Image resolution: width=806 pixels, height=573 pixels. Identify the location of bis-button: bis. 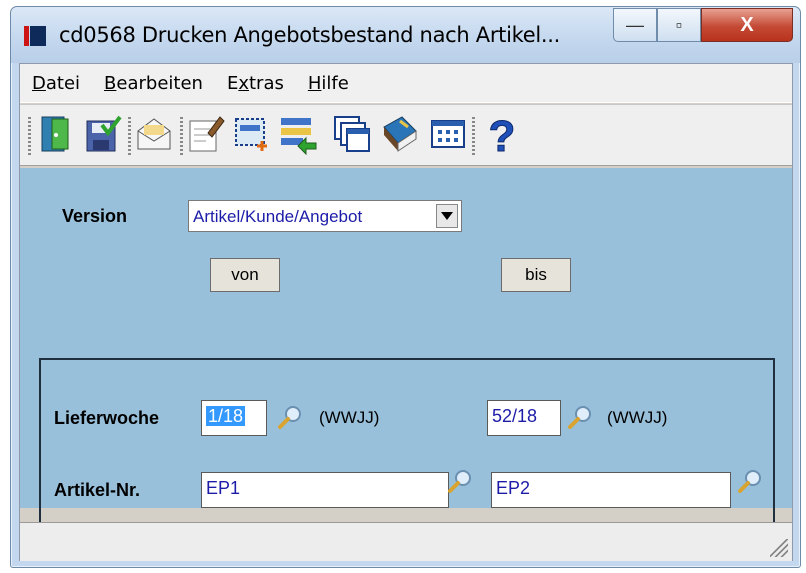
(536, 275).